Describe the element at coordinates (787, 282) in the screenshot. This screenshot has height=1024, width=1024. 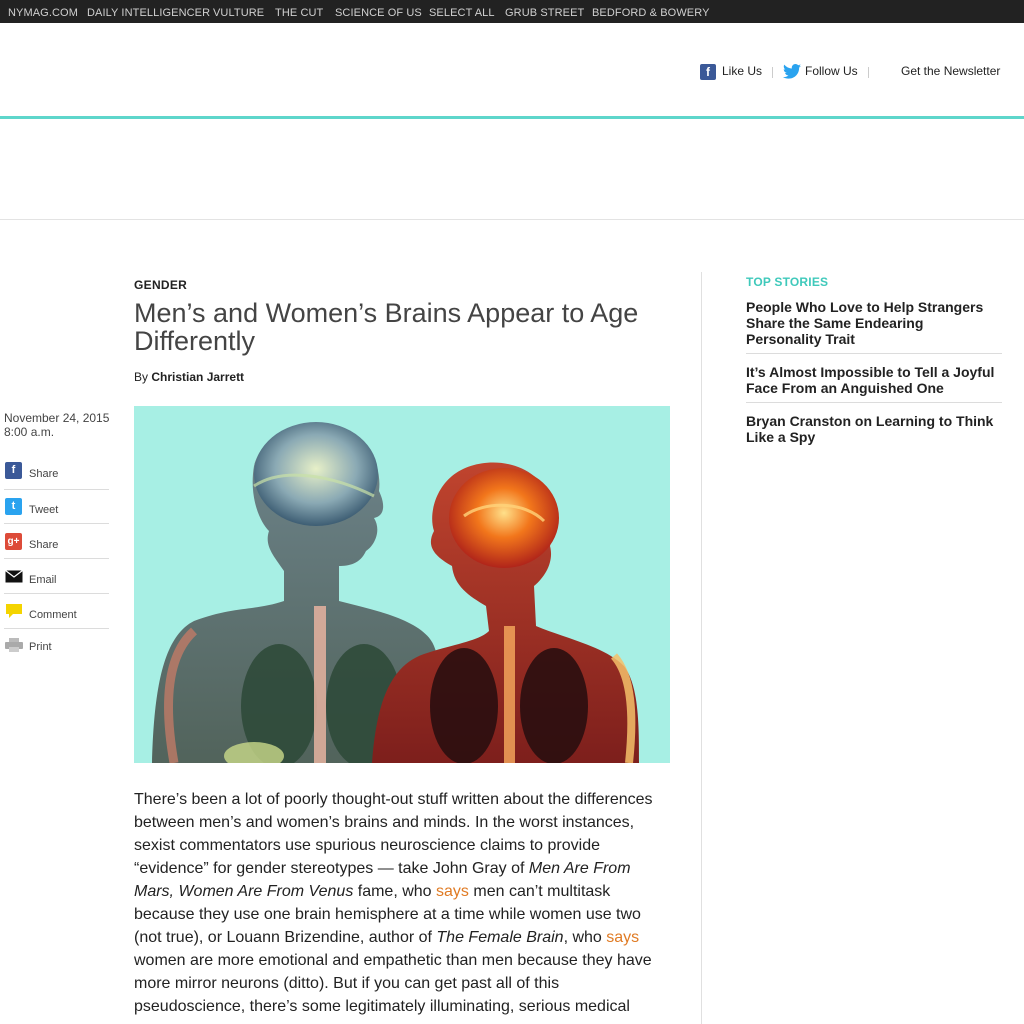
I see `top-stories-heading: TOP STORIES` at that location.